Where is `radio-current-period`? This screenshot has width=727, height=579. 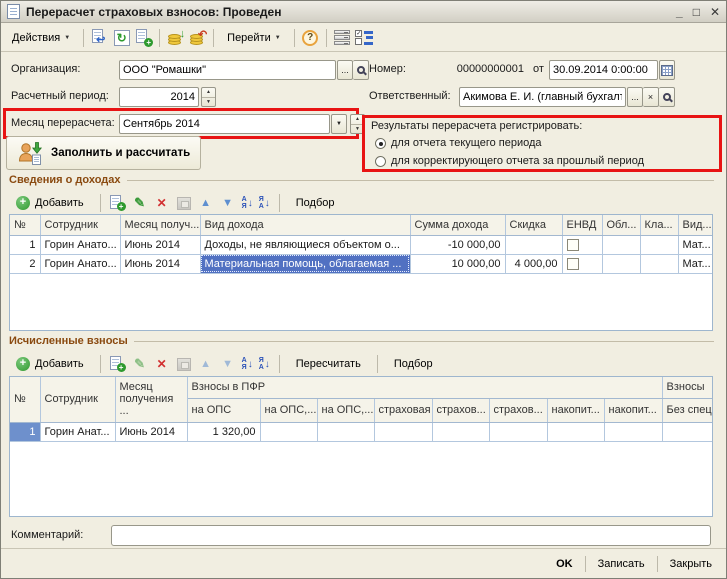 radio-current-period is located at coordinates (380, 143).